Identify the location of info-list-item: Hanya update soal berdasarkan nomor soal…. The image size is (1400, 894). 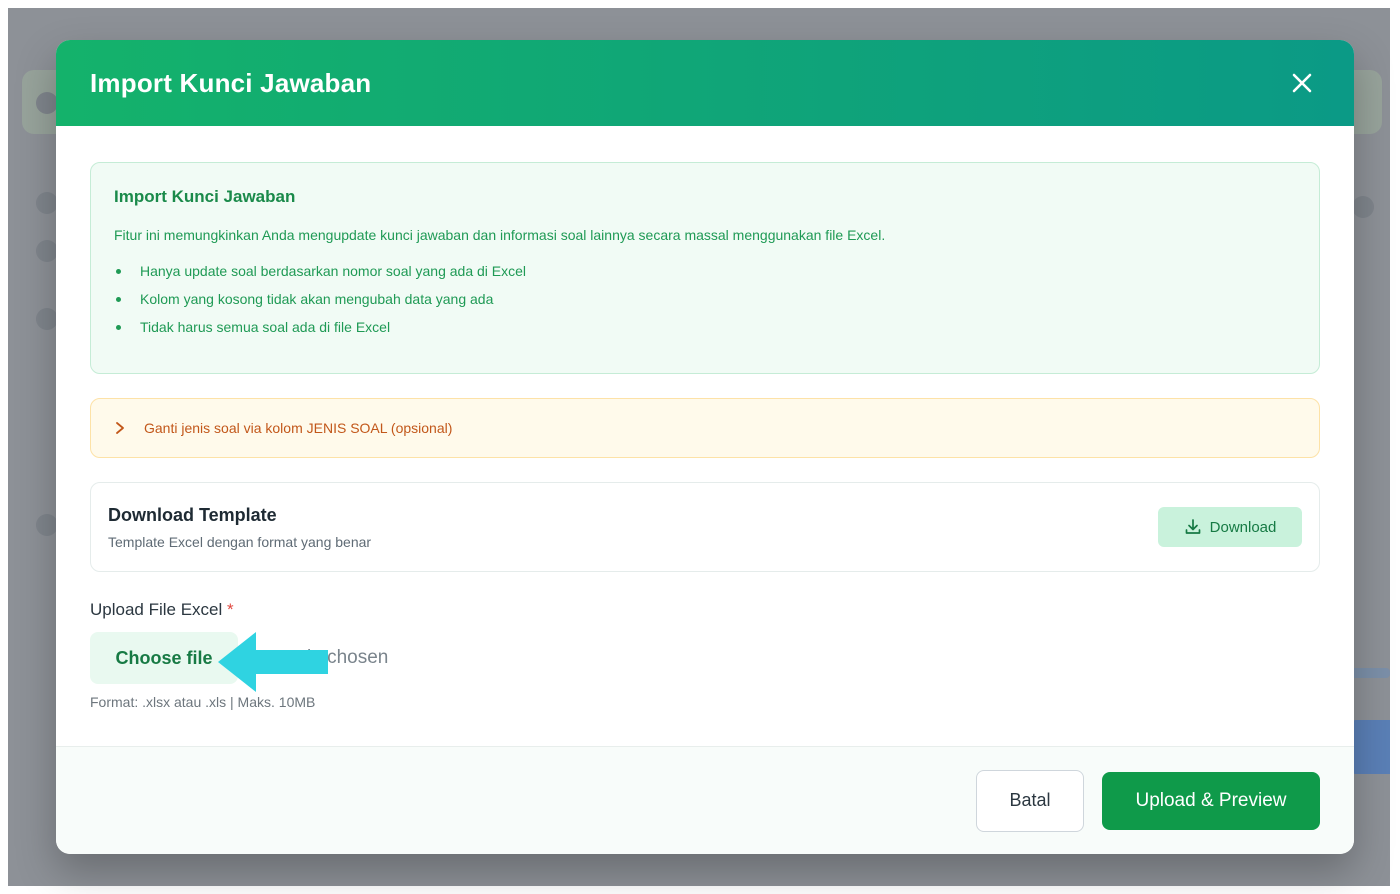
(705, 271).